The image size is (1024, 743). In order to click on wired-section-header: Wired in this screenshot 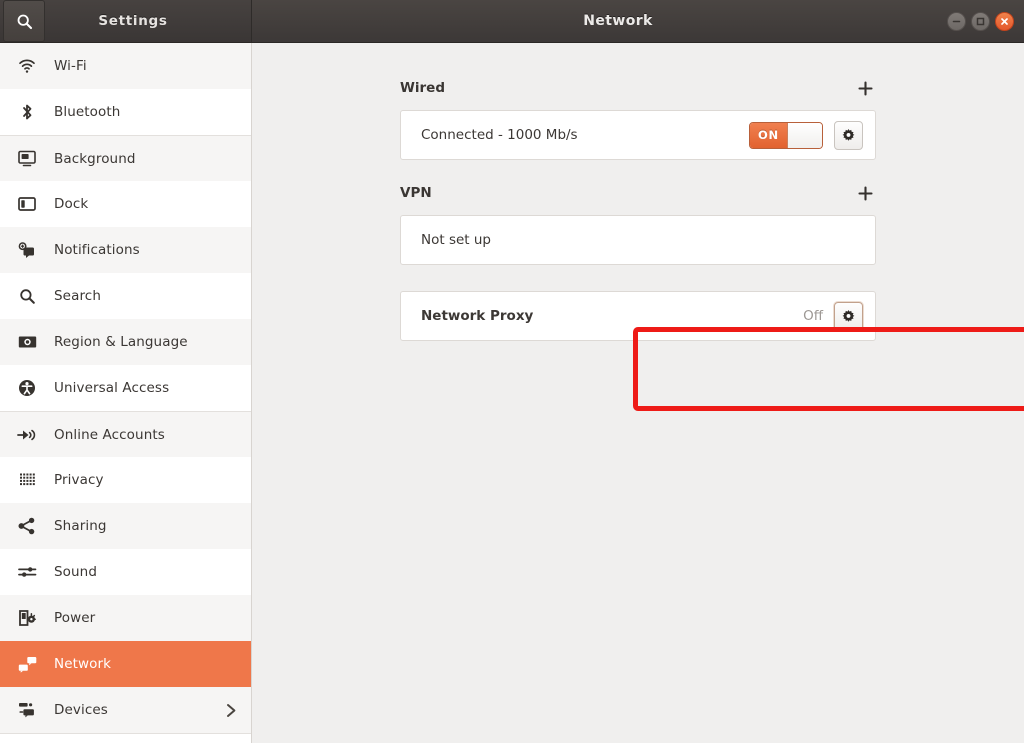, I will do `click(638, 88)`.